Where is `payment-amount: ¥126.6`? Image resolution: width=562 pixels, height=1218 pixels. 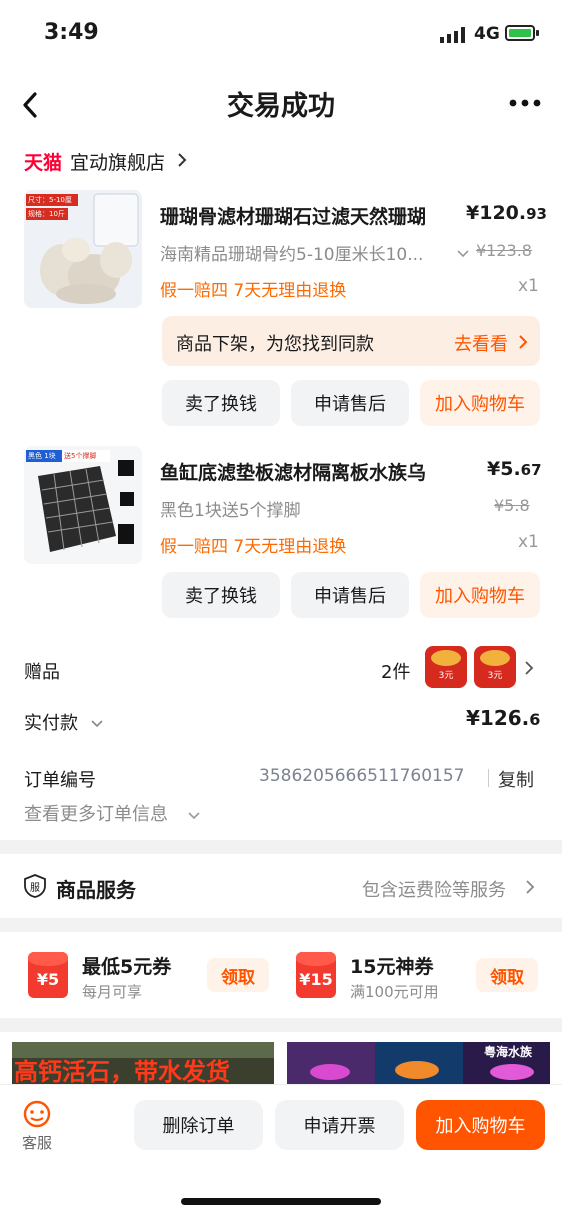
payment-amount: ¥126.6 is located at coordinates (503, 718).